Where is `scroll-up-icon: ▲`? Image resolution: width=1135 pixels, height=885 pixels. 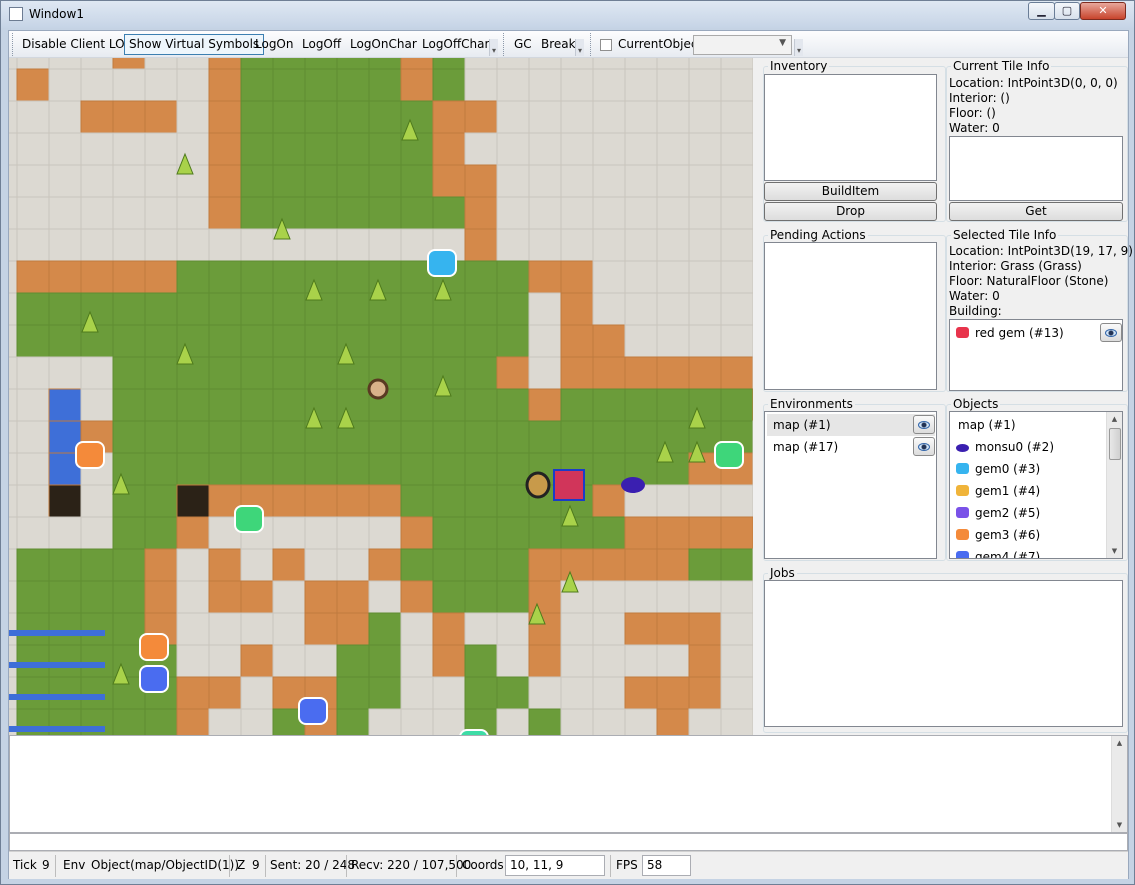
scroll-up-icon: ▲ is located at coordinates (1119, 743).